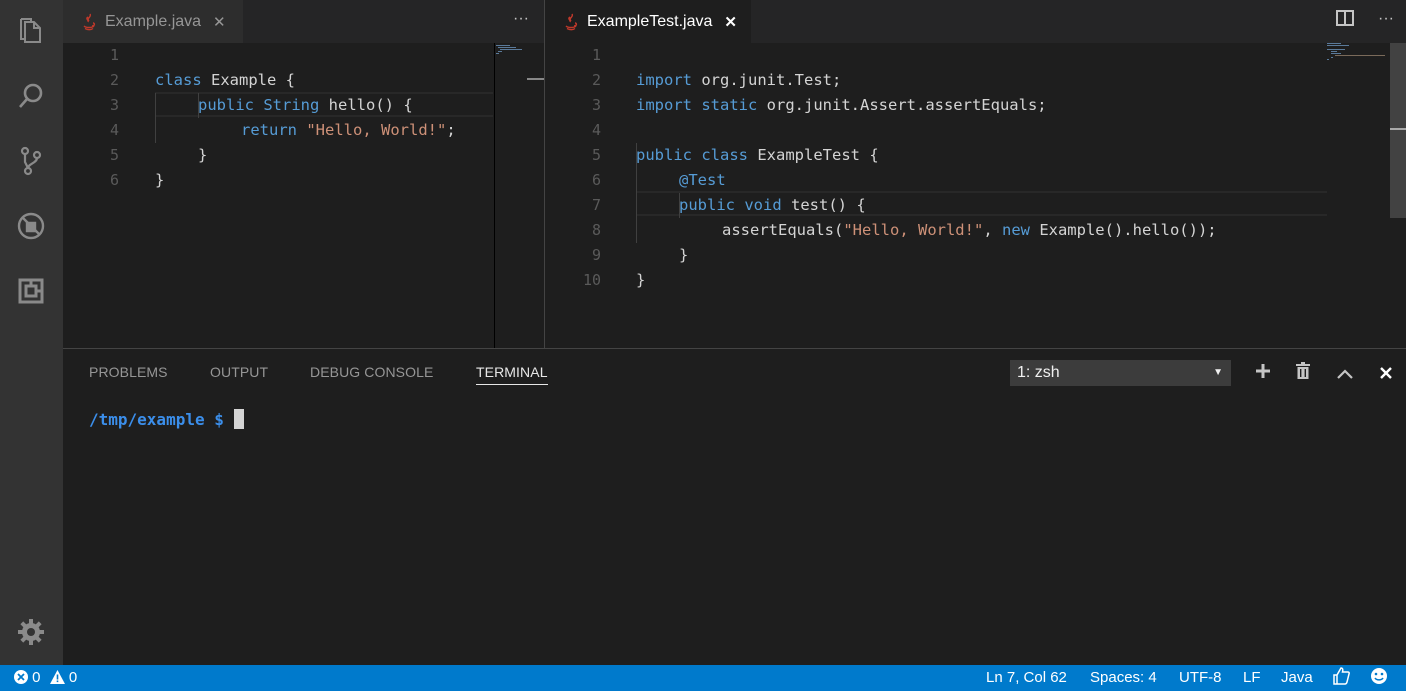  I want to click on terminal-select: 1: zsh ▼, so click(1120, 373).